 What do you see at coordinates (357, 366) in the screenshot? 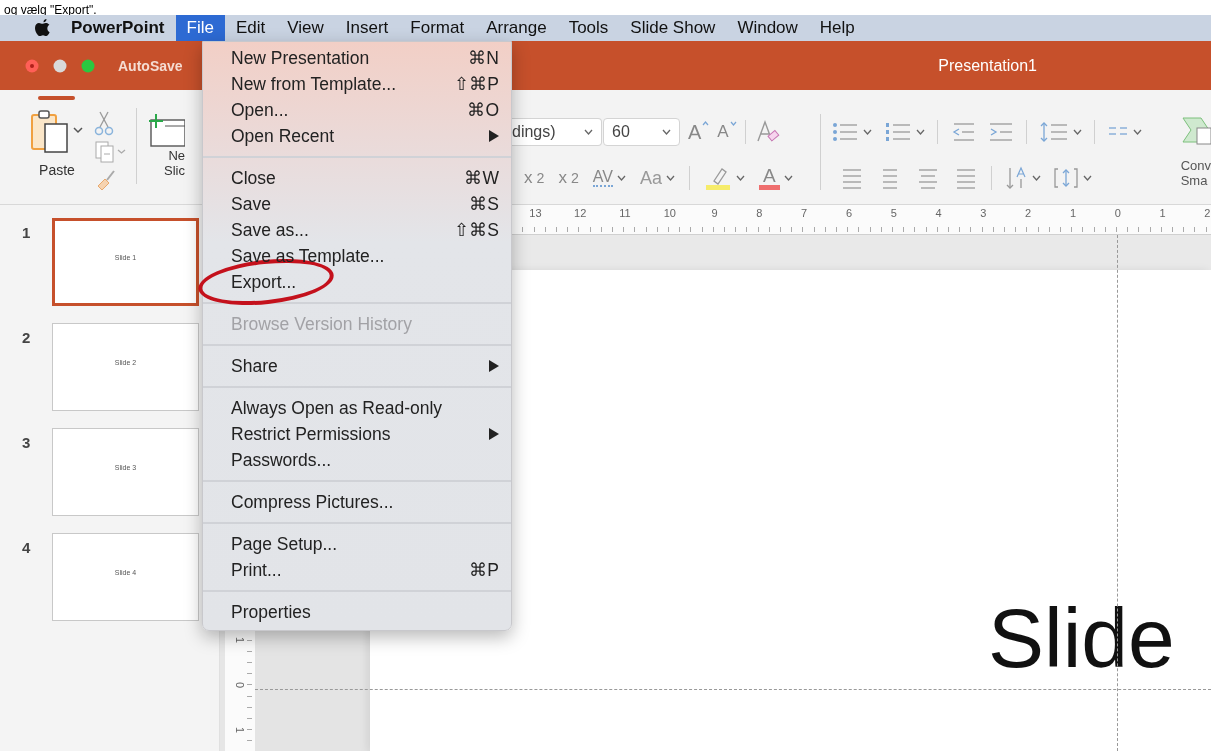
I see `menu-item: Share` at bounding box center [357, 366].